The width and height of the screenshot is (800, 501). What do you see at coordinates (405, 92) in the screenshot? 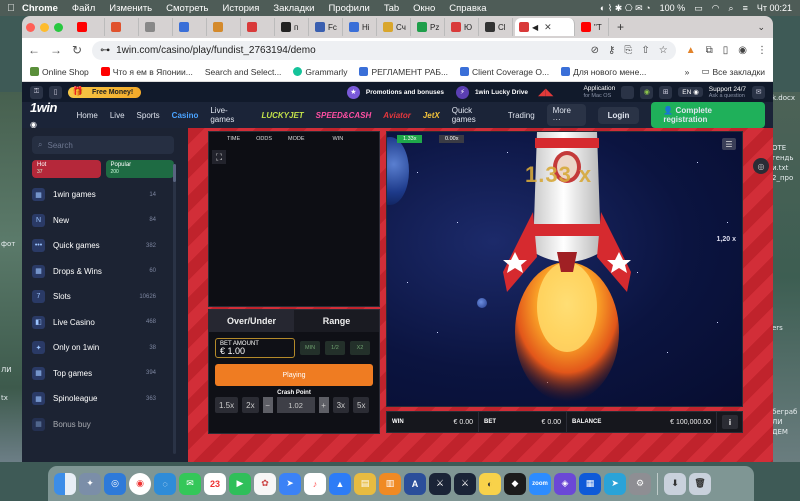
I see `promotions-link: Promotions and bonuses` at bounding box center [405, 92].